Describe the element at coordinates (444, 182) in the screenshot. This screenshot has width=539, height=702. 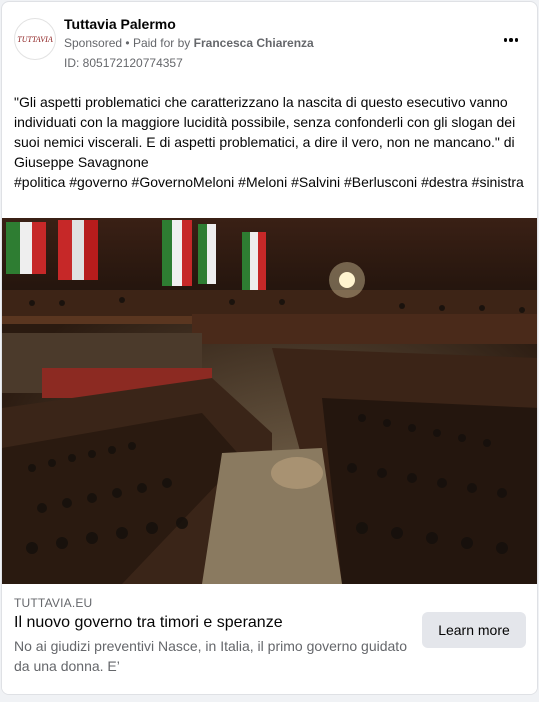
I see `hashtag-link: #destra` at that location.